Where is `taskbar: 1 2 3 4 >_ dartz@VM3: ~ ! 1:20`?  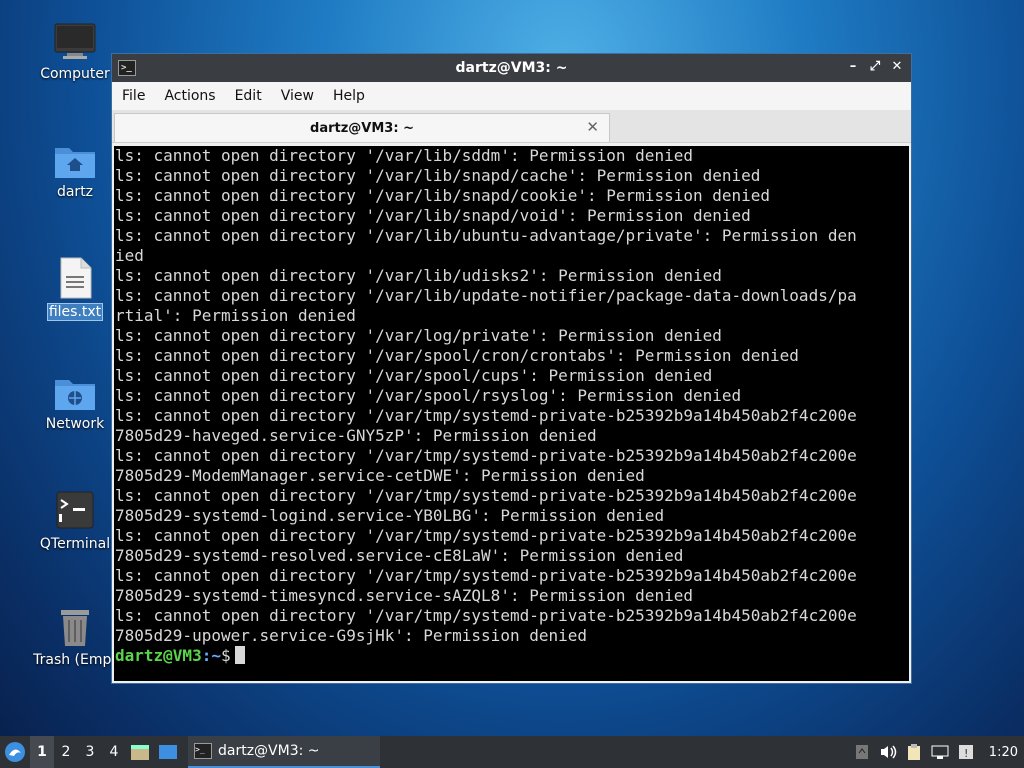 taskbar: 1 2 3 4 >_ dartz@VM3: ~ ! 1:20 is located at coordinates (512, 752).